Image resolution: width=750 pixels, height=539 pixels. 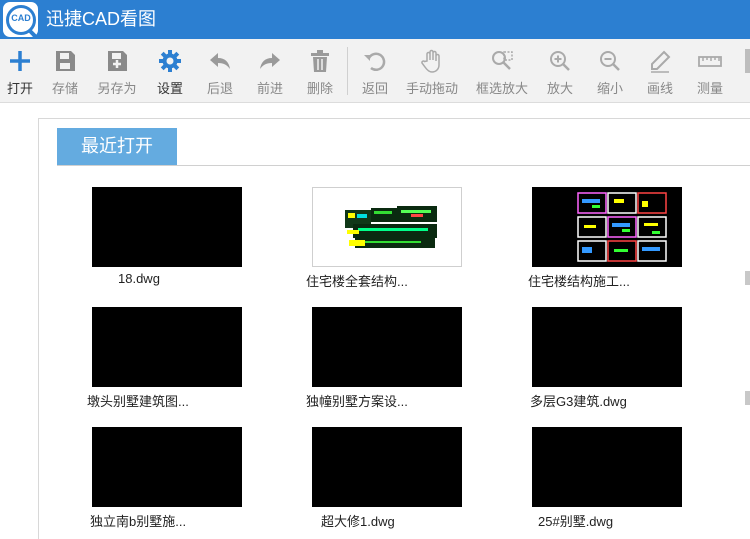 What do you see at coordinates (139, 278) in the screenshot?
I see `file-name: 18.dwg` at bounding box center [139, 278].